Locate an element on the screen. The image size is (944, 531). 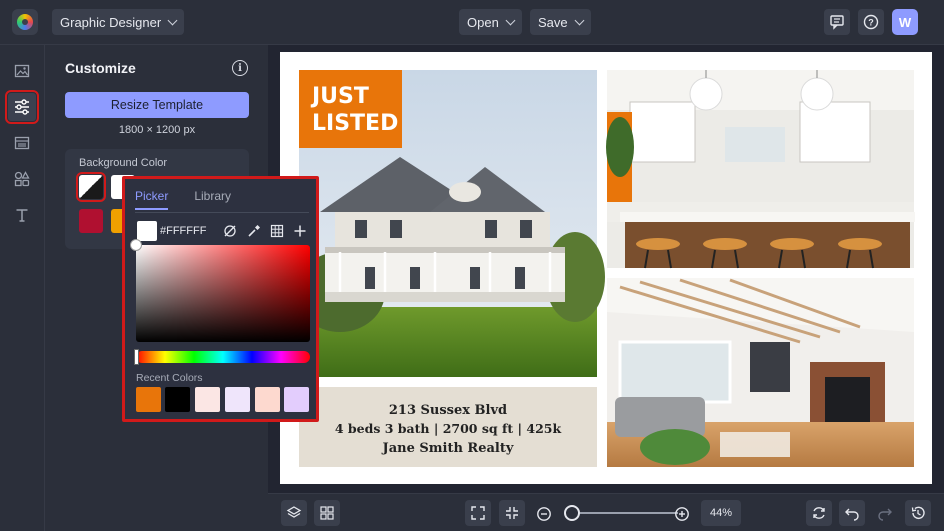
kitchen-photo is located at coordinates (760, 169).